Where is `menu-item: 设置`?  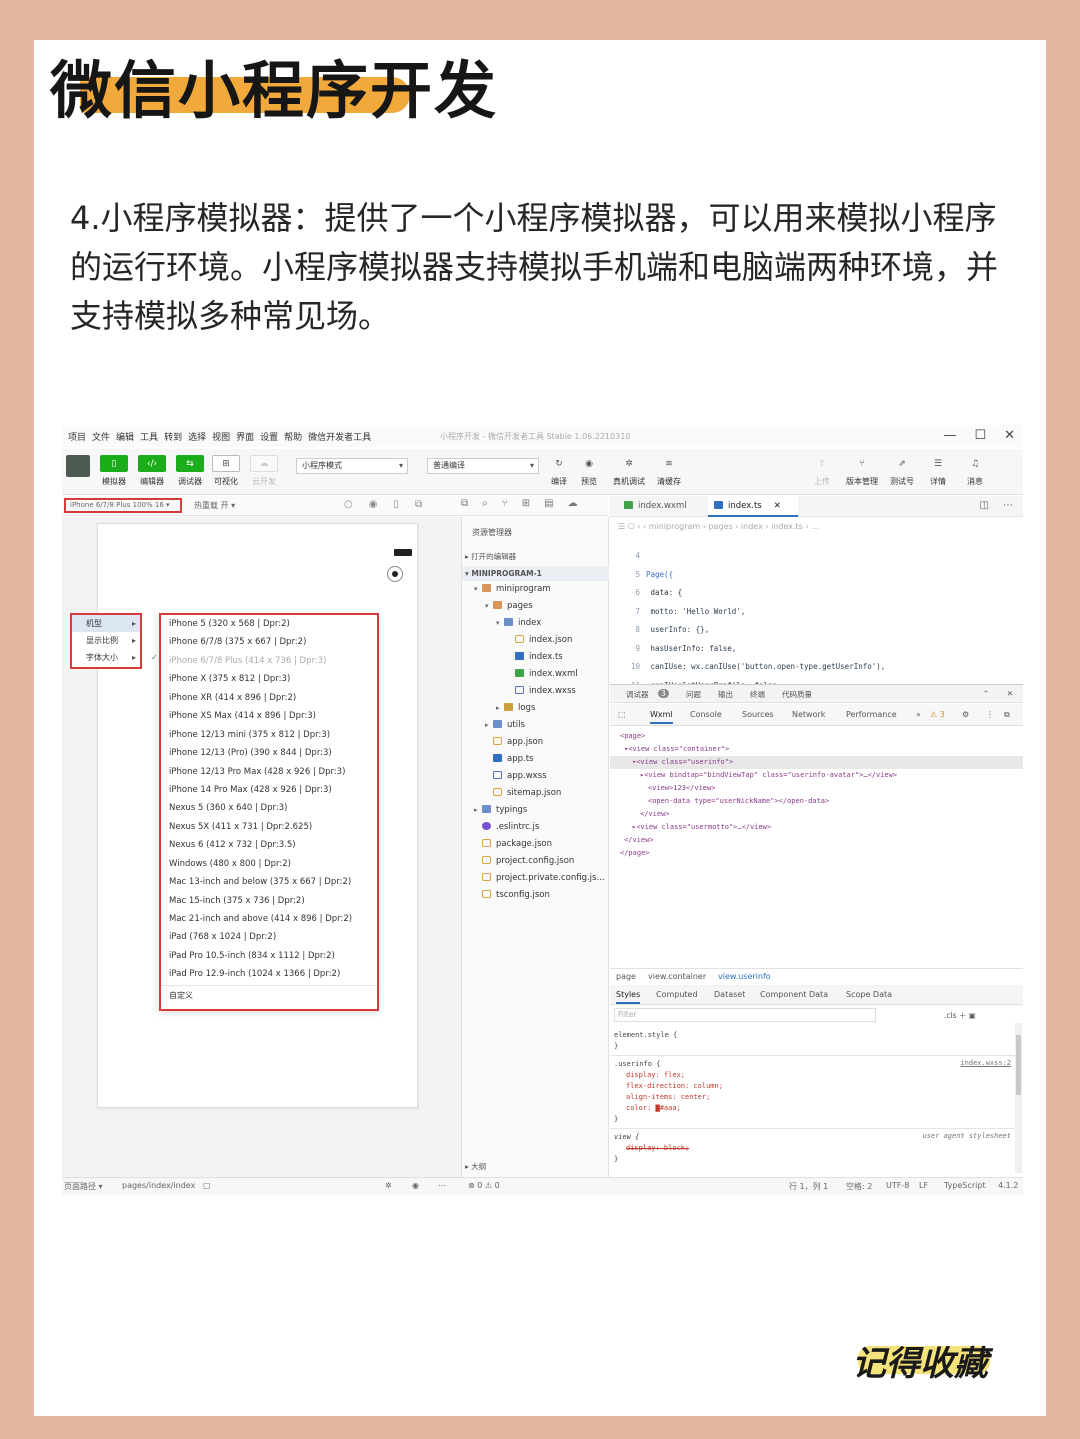
menu-item: 设置 is located at coordinates (269, 436).